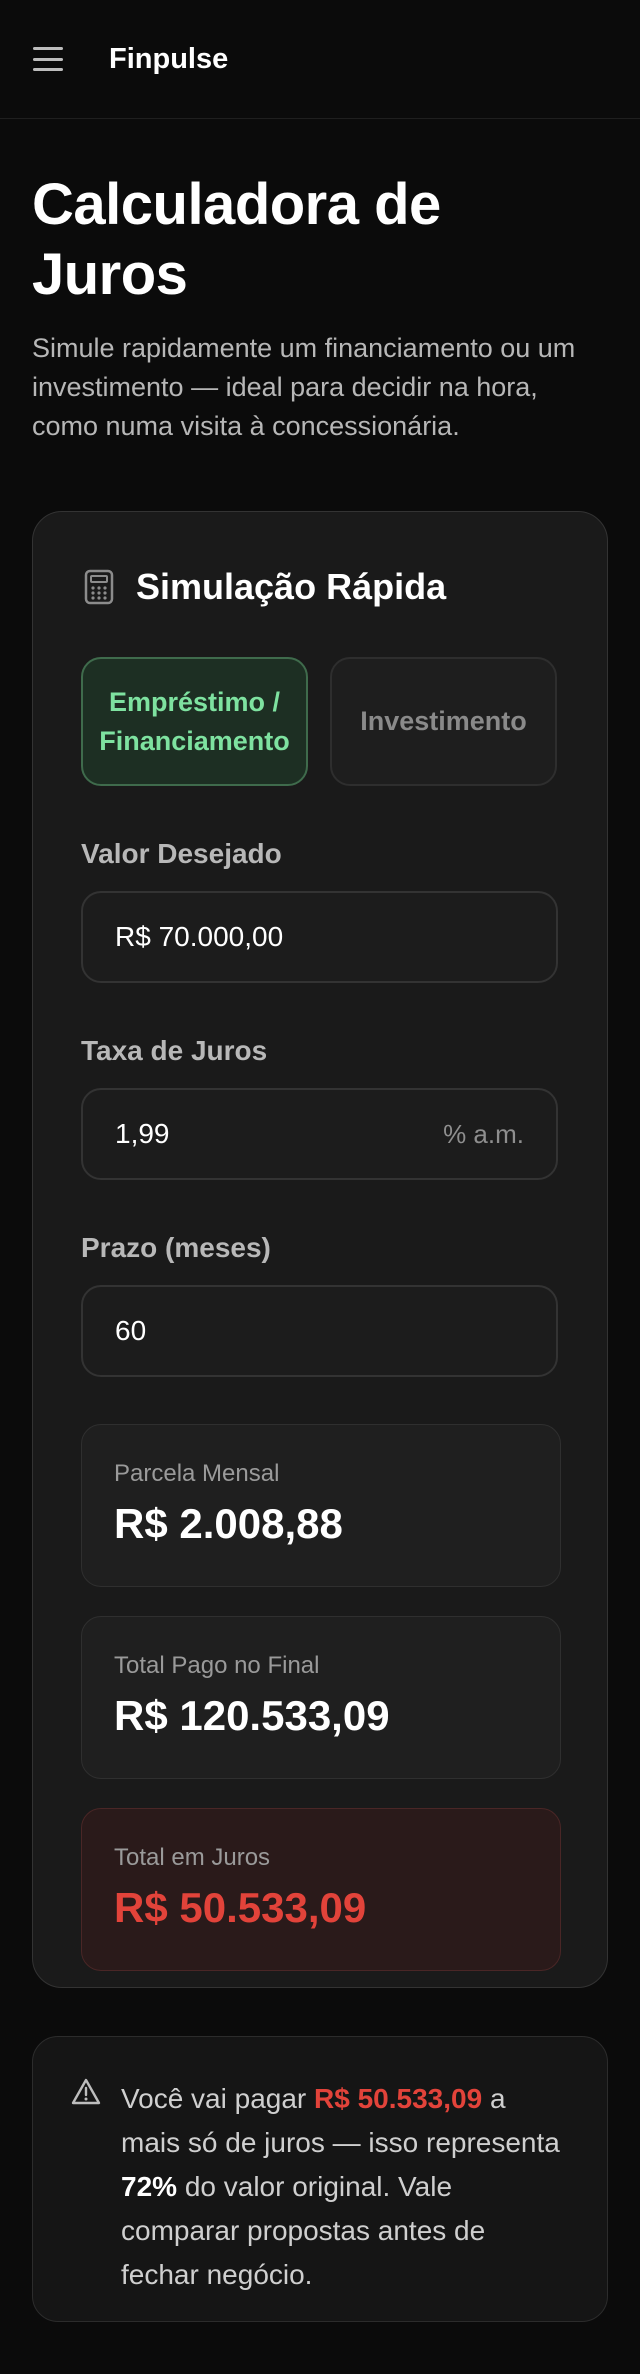 This screenshot has height=2374, width=640. I want to click on page-title: Calculadora de Juros, so click(236, 239).